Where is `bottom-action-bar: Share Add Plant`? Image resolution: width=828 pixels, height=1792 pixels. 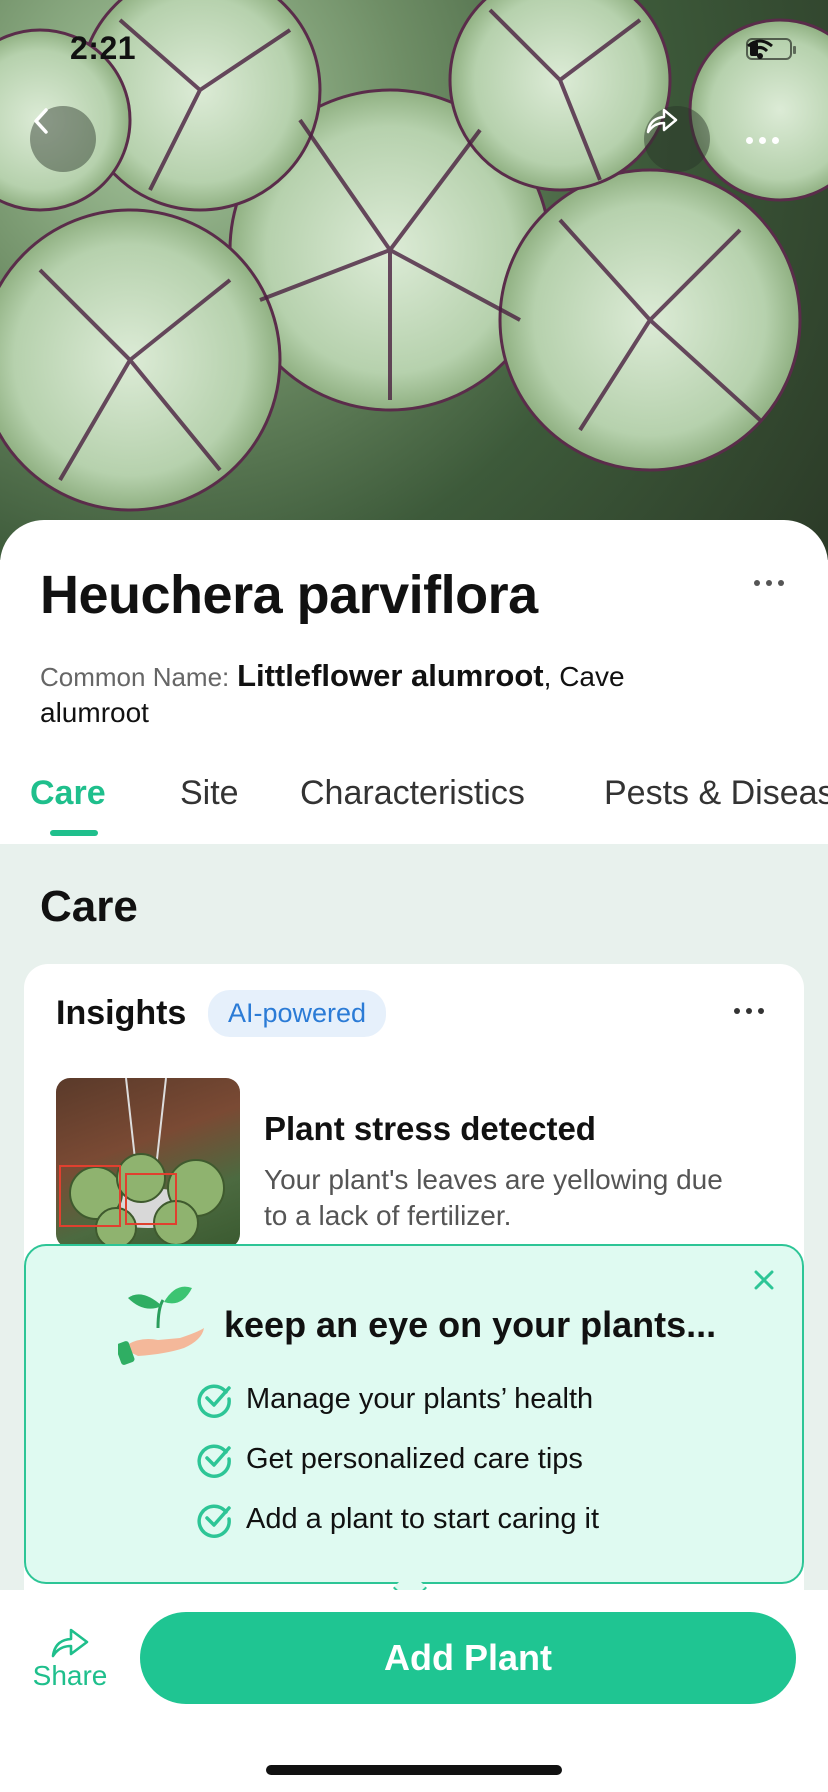
bottom-action-bar: Share Add Plant is located at coordinates (414, 1691).